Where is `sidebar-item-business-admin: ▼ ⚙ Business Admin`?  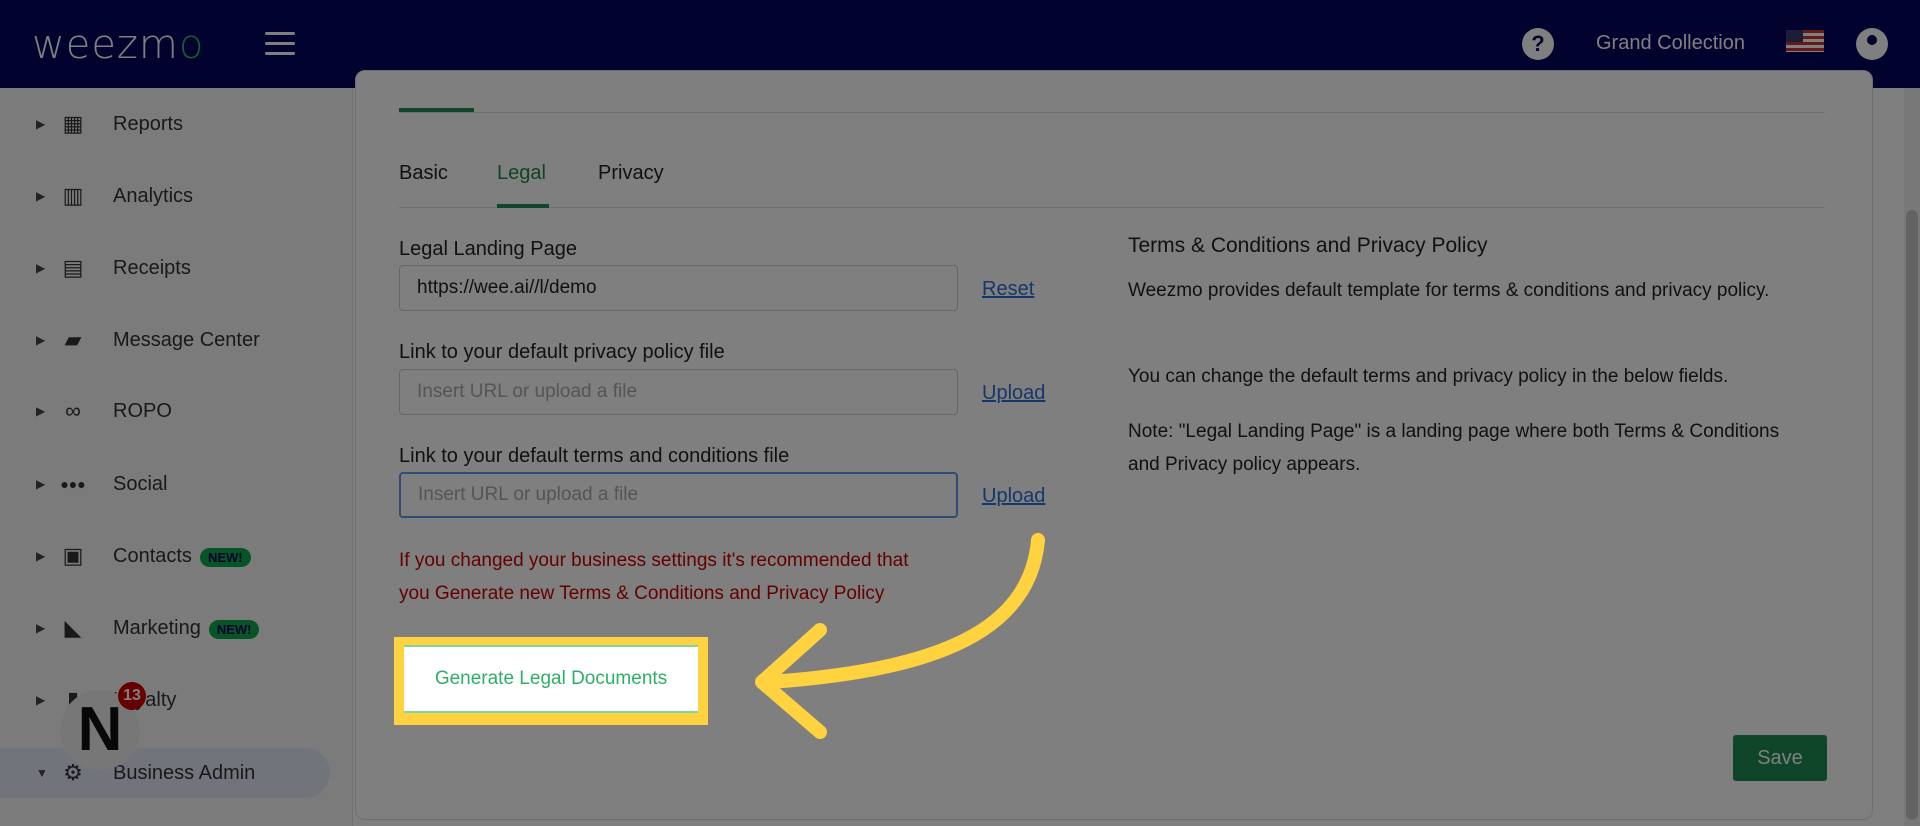 sidebar-item-business-admin: ▼ ⚙ Business Admin is located at coordinates (165, 773).